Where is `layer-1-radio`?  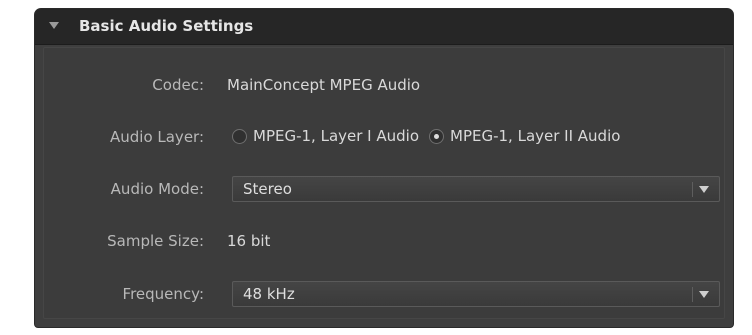 layer-1-radio is located at coordinates (239, 136).